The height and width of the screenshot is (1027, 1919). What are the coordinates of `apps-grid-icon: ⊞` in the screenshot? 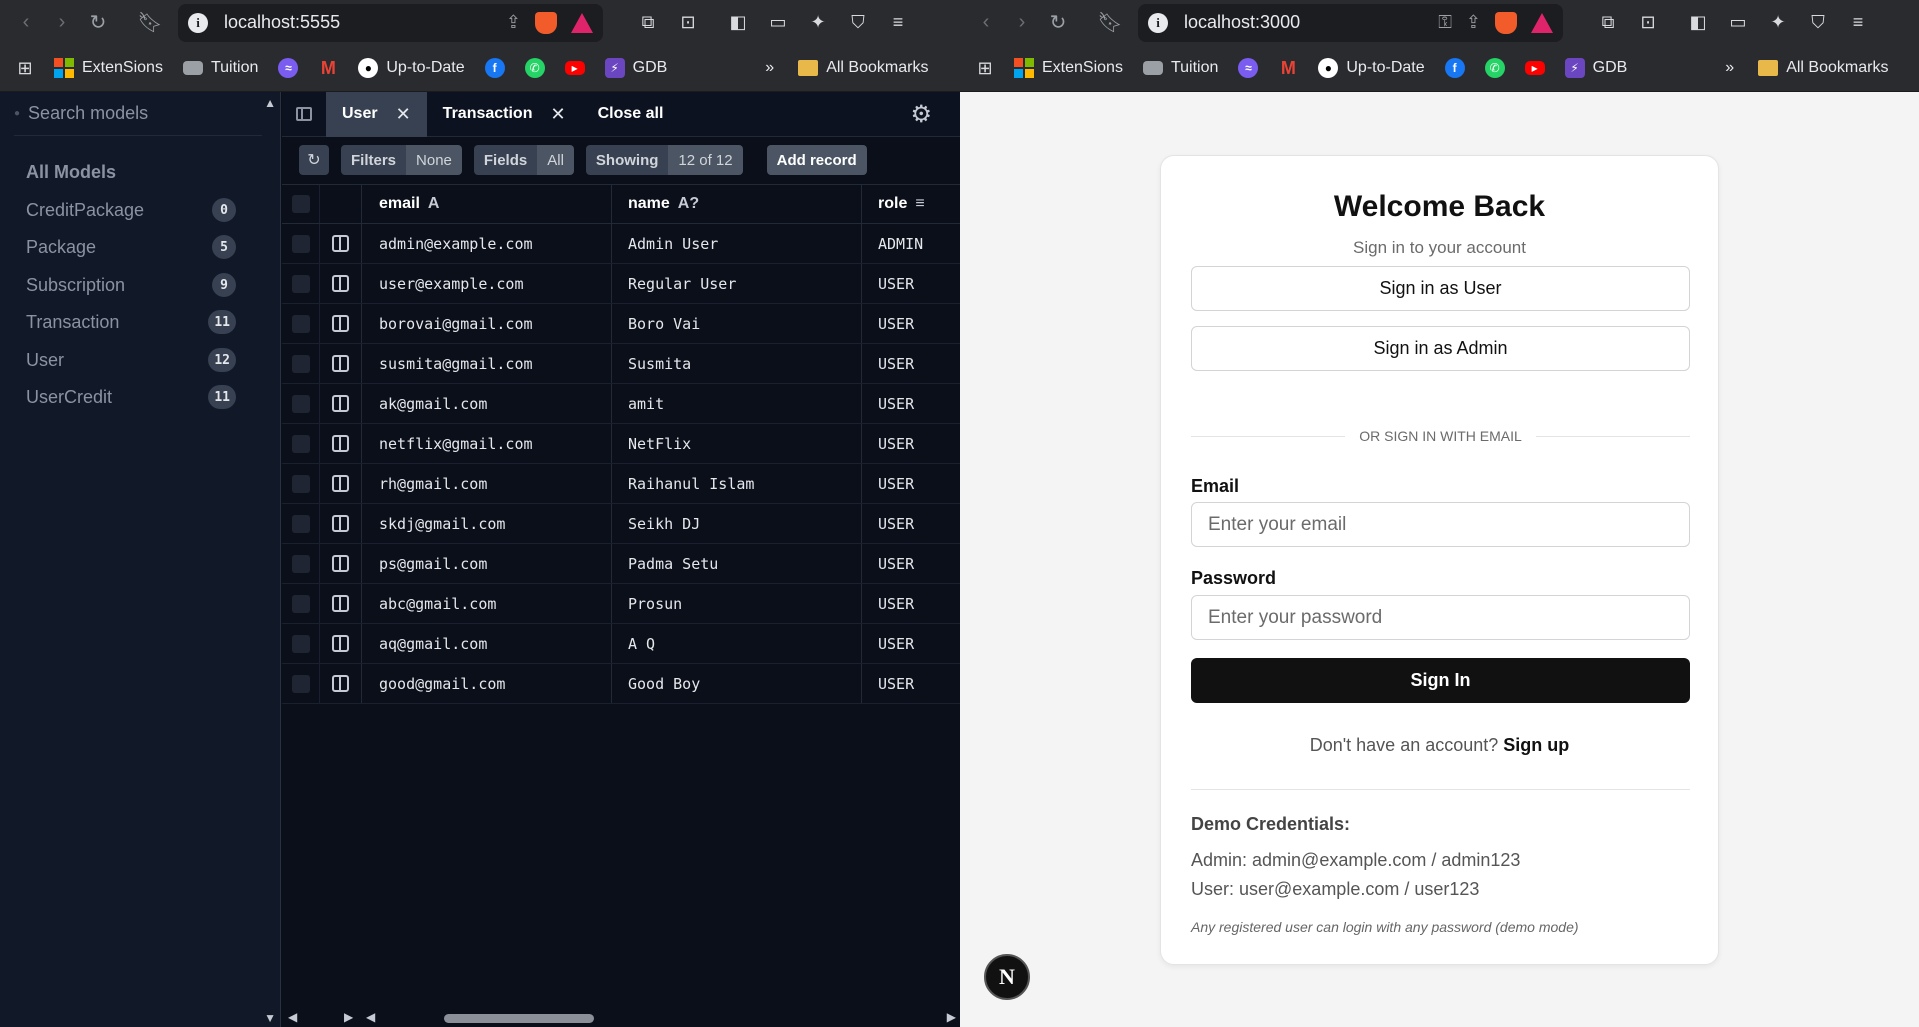 It's located at (985, 68).